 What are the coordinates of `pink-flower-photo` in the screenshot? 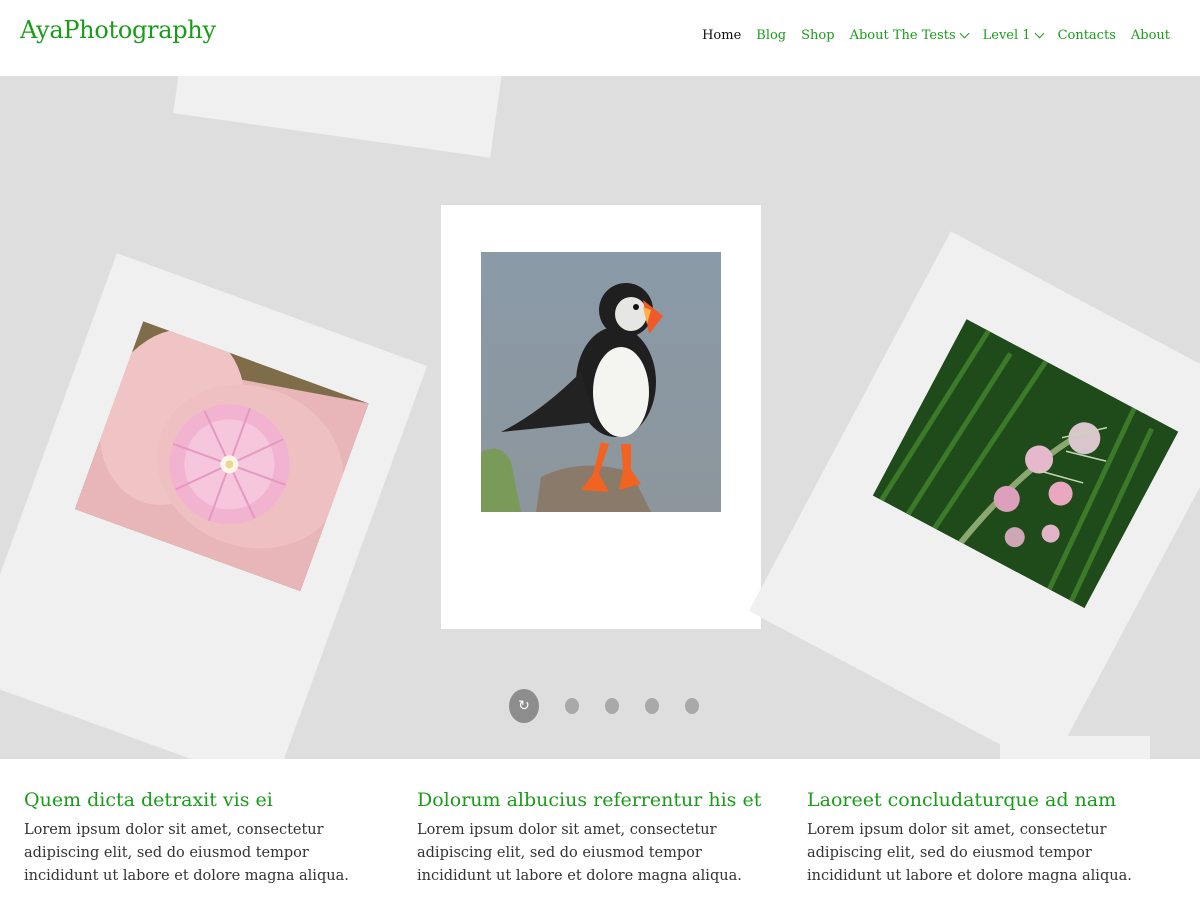 It's located at (221, 456).